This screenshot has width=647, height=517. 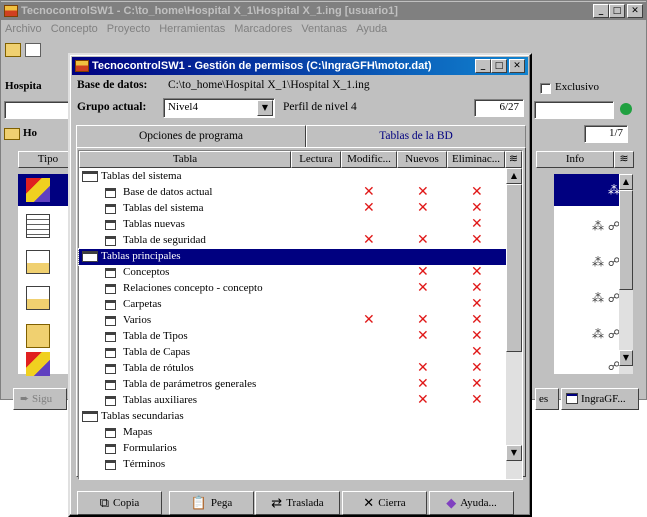 I want to click on menu-concepto: Concepto, so click(x=74, y=29).